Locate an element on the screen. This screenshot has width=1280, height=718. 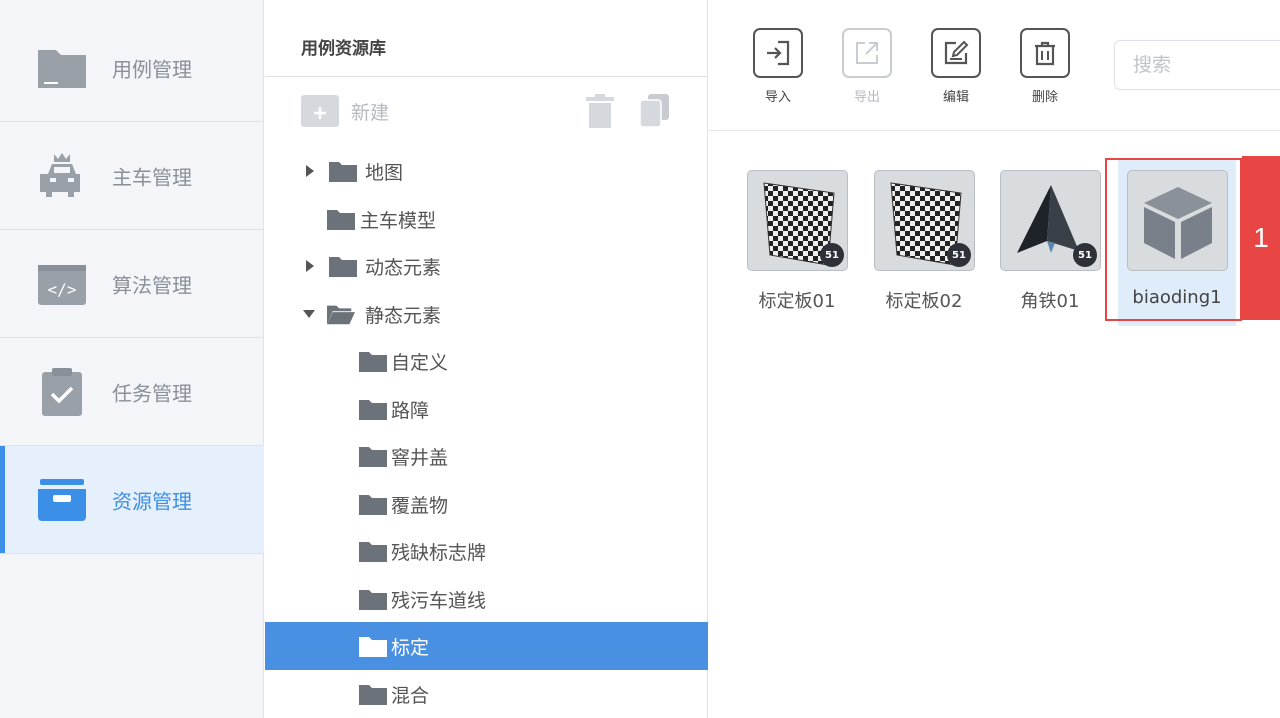
tree-node-label: 主车模型 is located at coordinates (398, 220).